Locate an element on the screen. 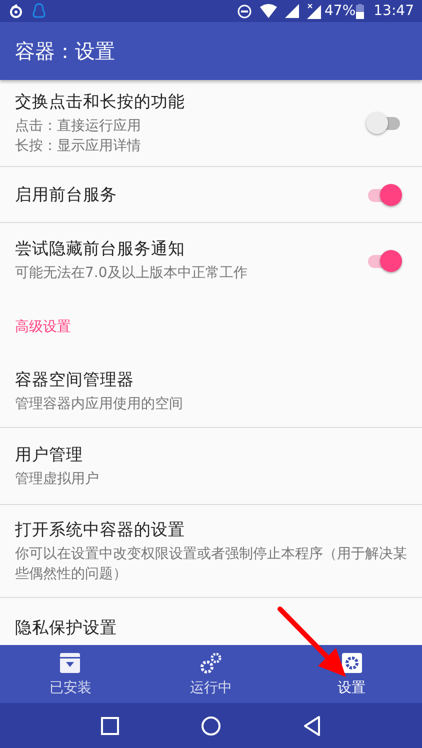 The height and width of the screenshot is (748, 422). setting-summary: 长按：显示应用详情 is located at coordinates (78, 146).